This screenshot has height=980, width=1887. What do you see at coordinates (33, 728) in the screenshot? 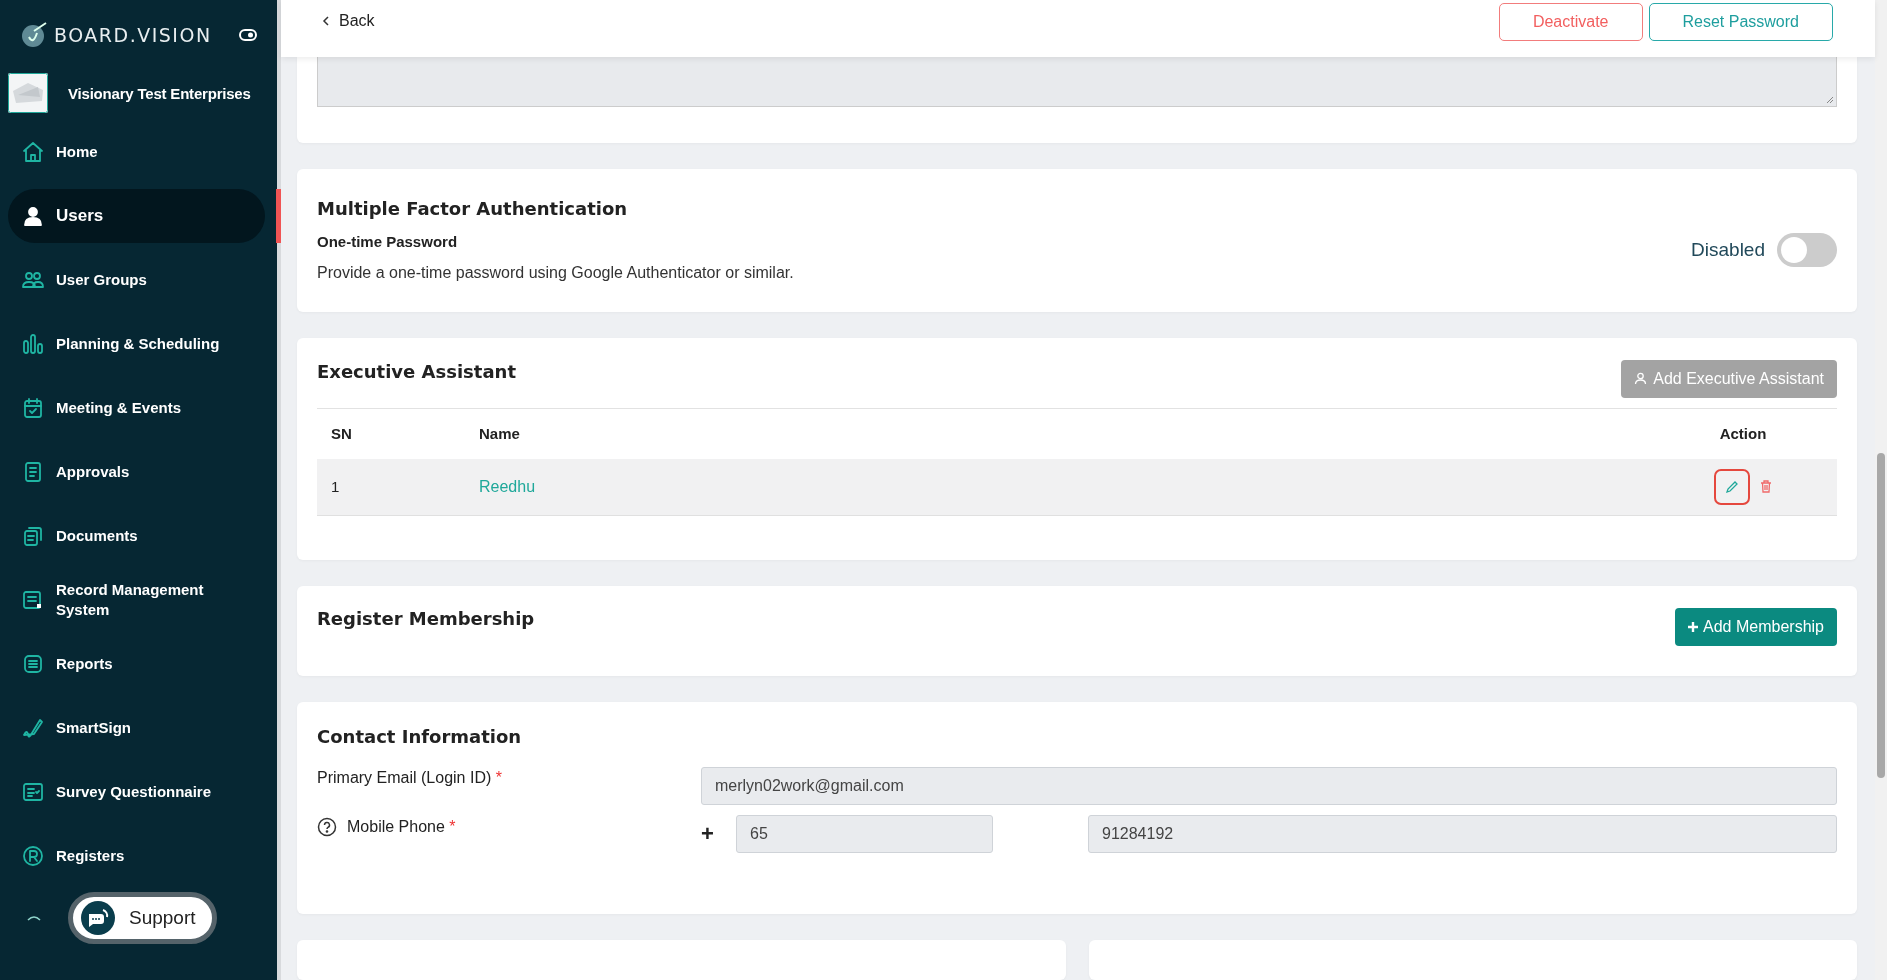
I see `pen-icon` at bounding box center [33, 728].